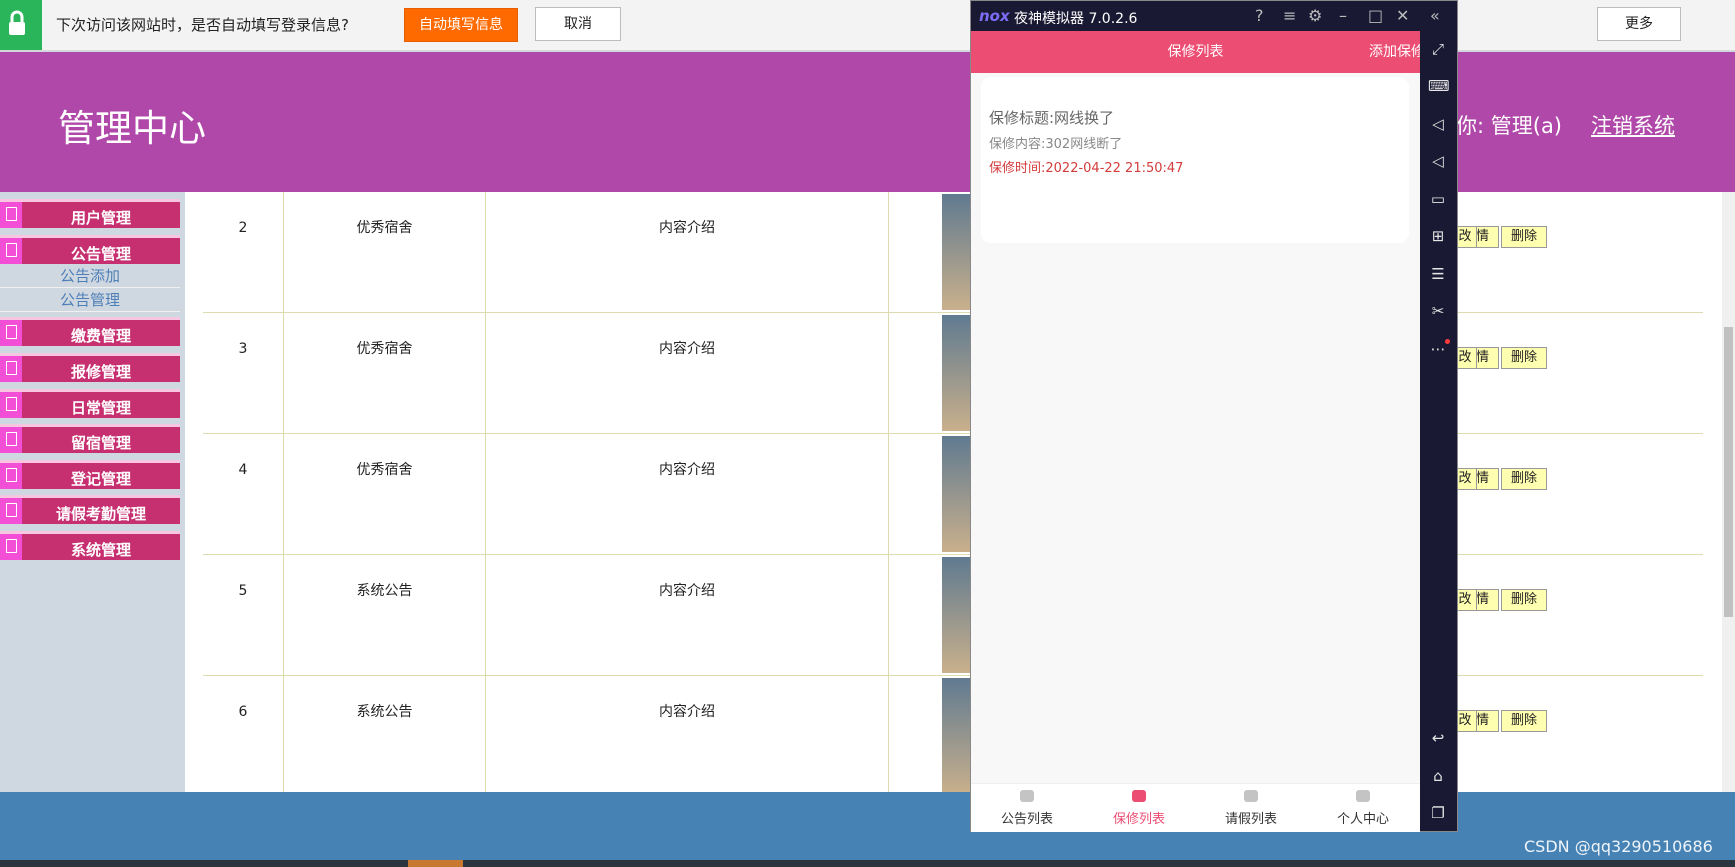  Describe the element at coordinates (1639, 24) in the screenshot. I see `more-button: 更多` at that location.